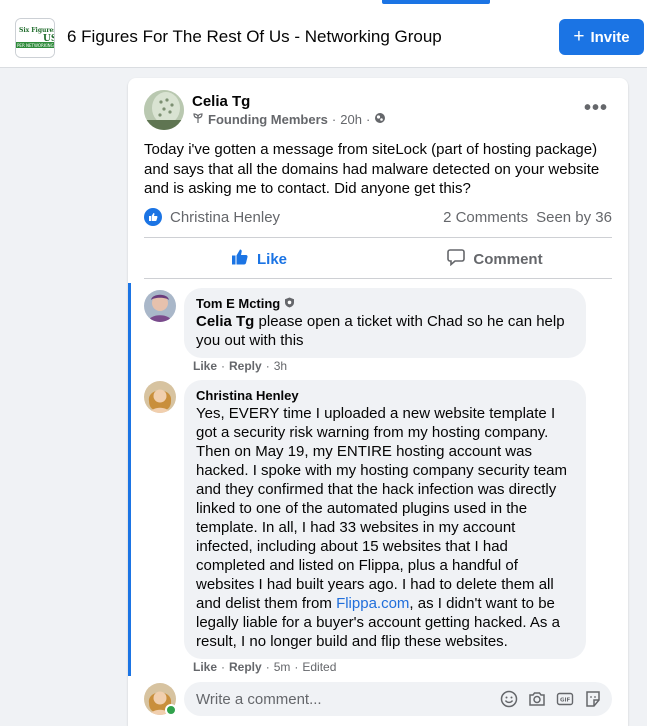 This screenshot has width=647, height=726. I want to click on thumbs-up-icon, so click(240, 259).